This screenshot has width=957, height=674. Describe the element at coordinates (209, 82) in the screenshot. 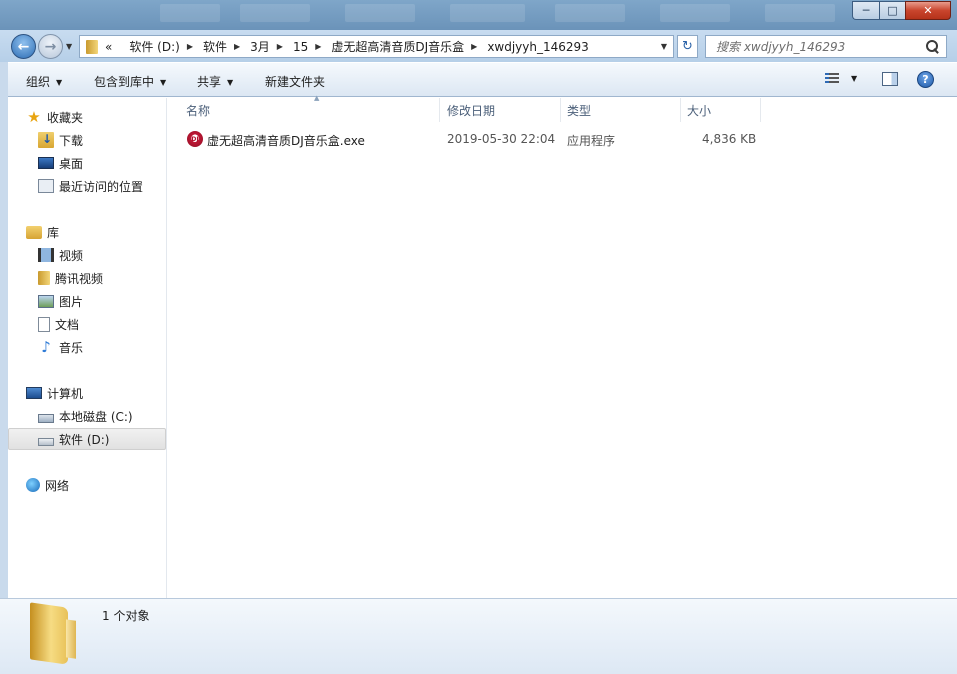

I see `share-label: 共享` at that location.